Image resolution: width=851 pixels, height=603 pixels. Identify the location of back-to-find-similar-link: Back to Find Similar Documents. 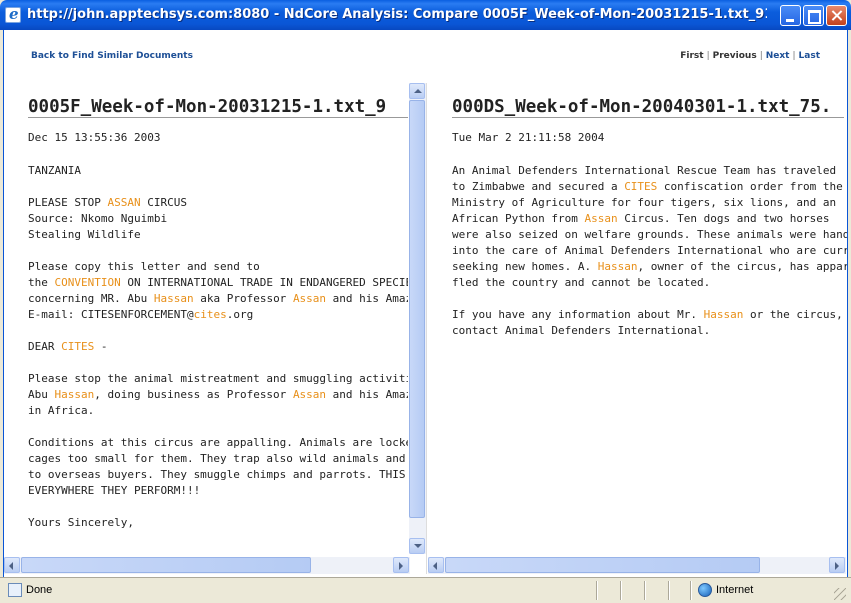
(112, 56).